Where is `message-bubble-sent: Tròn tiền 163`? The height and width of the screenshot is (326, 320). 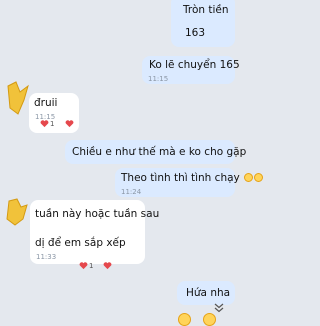
message-bubble-sent: Tròn tiền 163 is located at coordinates (203, 23).